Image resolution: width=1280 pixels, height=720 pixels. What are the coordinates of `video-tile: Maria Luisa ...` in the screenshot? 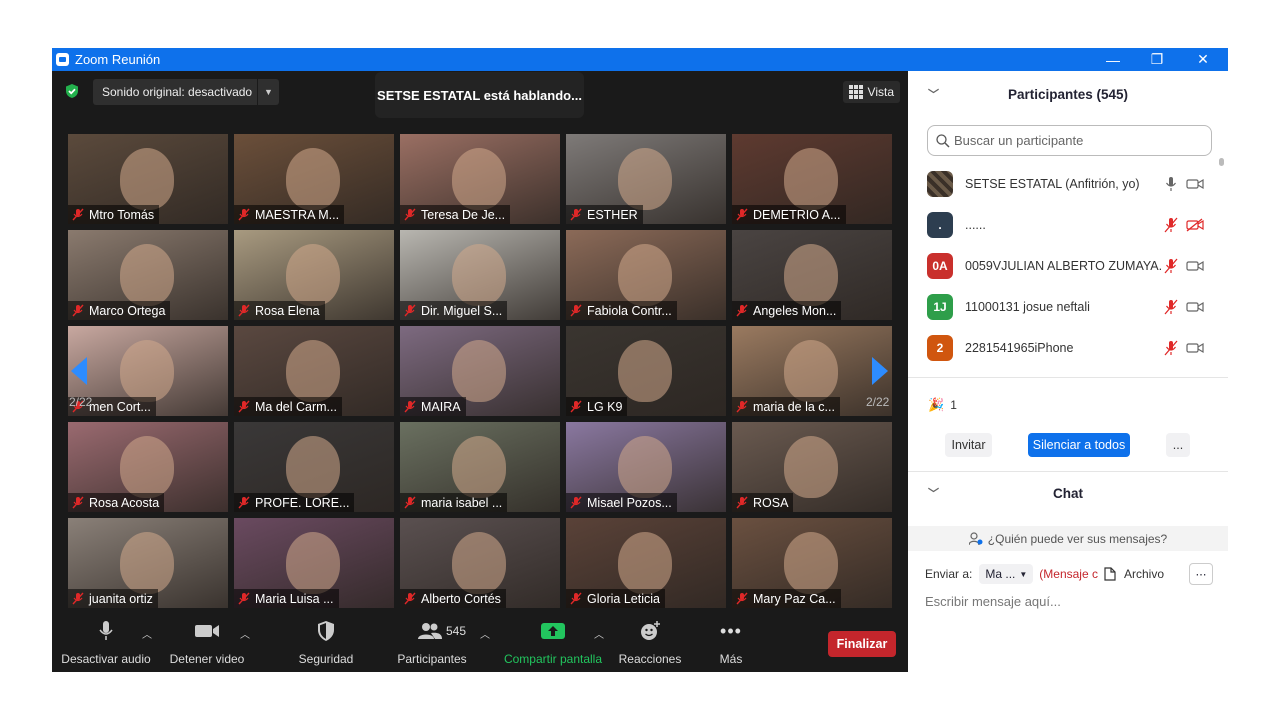 It's located at (314, 563).